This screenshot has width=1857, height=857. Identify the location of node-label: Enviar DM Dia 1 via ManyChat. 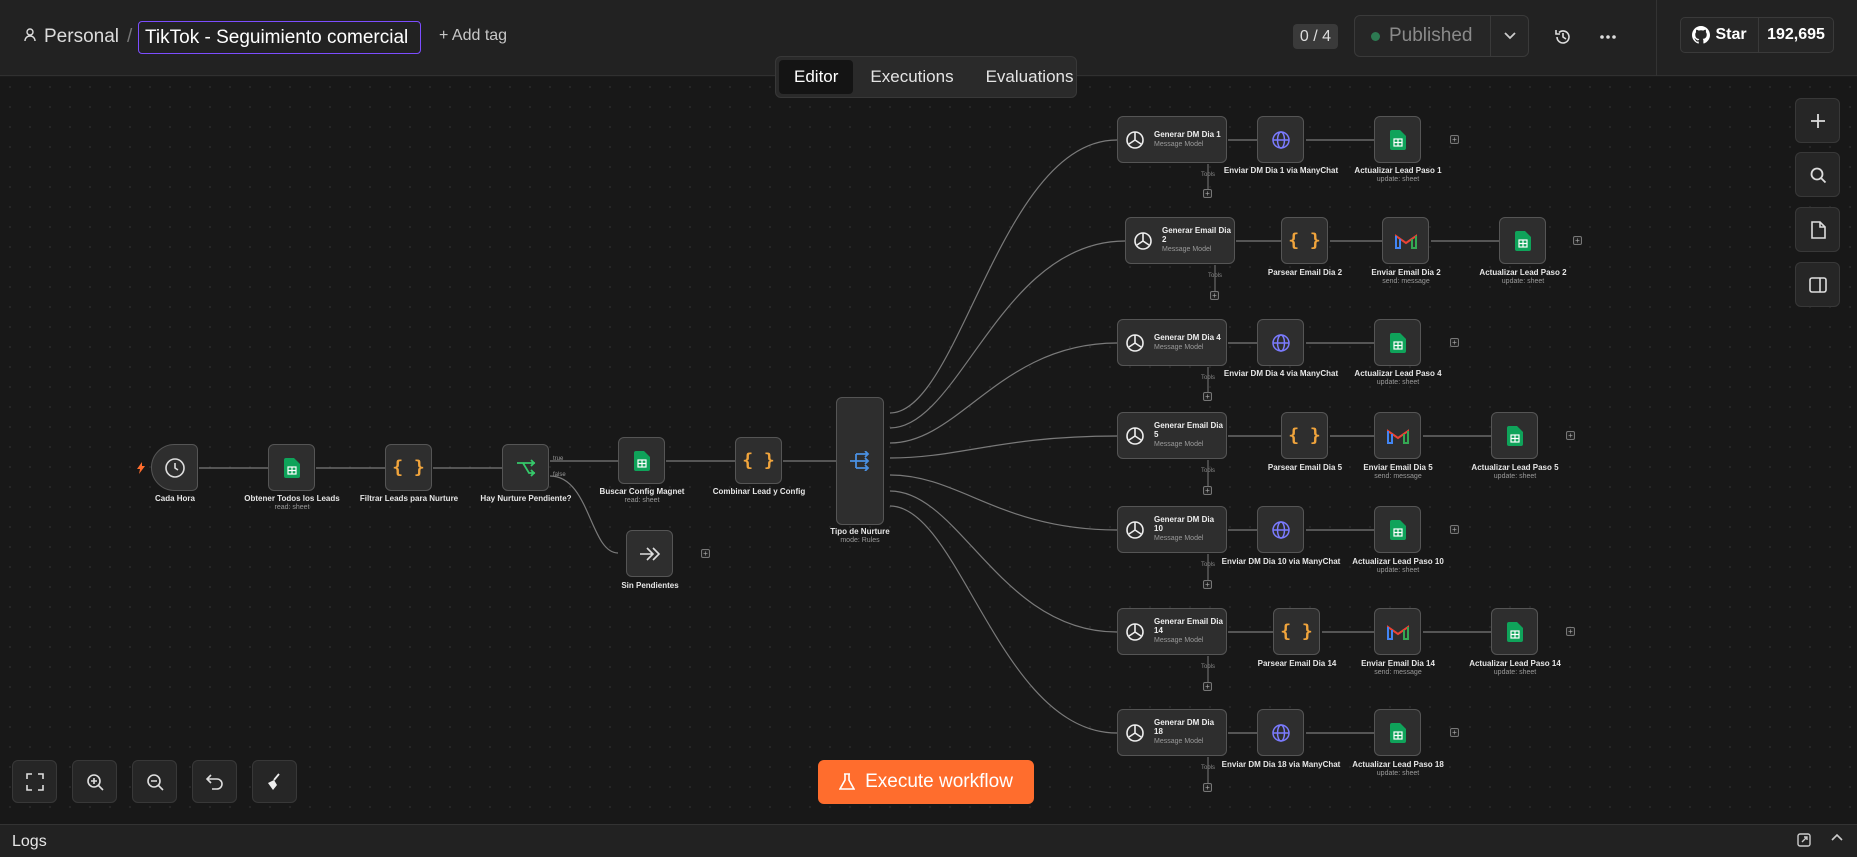
(1281, 170).